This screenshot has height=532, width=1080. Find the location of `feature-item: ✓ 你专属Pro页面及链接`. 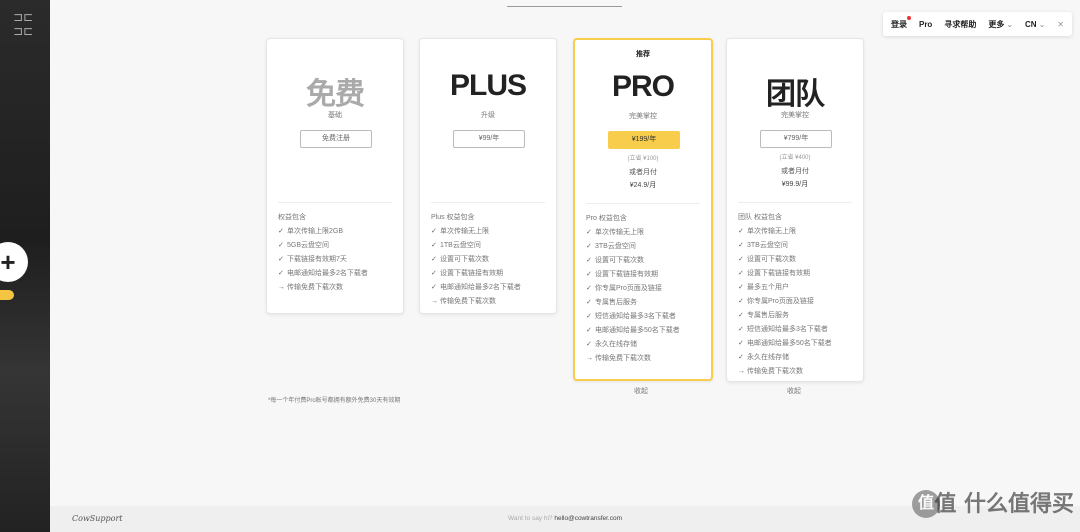

feature-item: ✓ 你专属Pro页面及链接 is located at coordinates (633, 289).